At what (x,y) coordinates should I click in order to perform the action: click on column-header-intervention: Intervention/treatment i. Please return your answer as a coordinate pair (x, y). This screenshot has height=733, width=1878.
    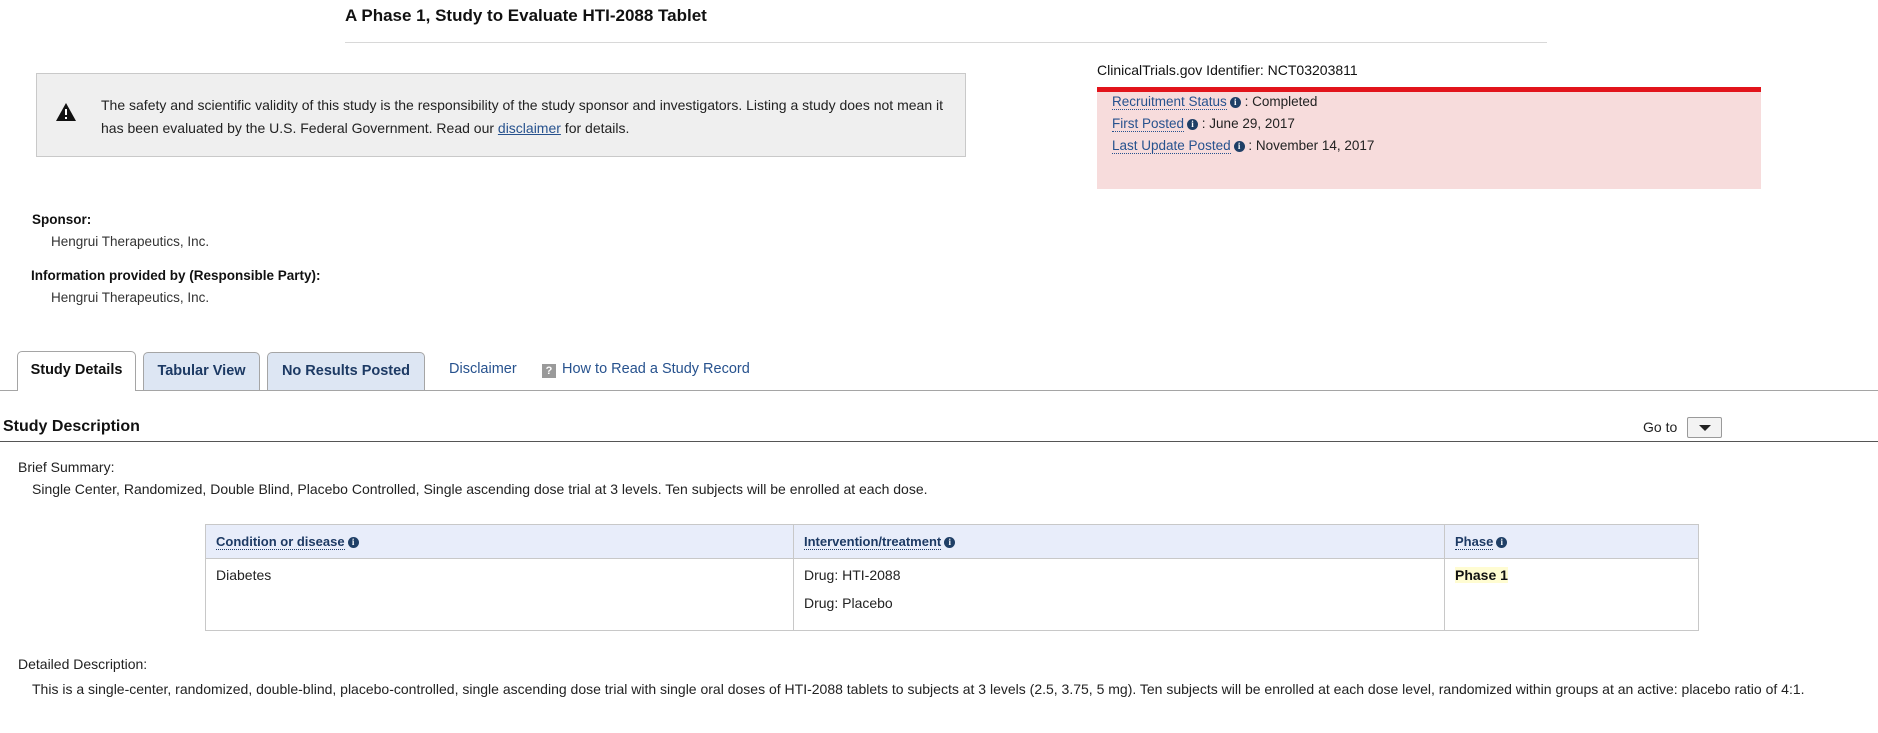
    Looking at the image, I should click on (1119, 541).